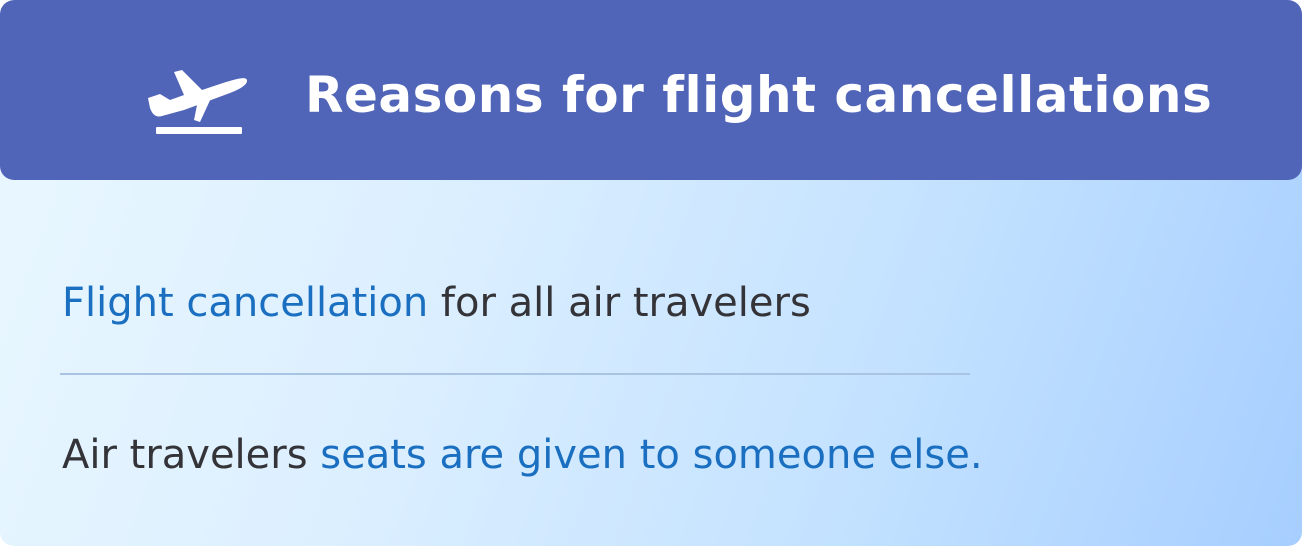  I want to click on page-title: Reasons for flight cancellations, so click(759, 95).